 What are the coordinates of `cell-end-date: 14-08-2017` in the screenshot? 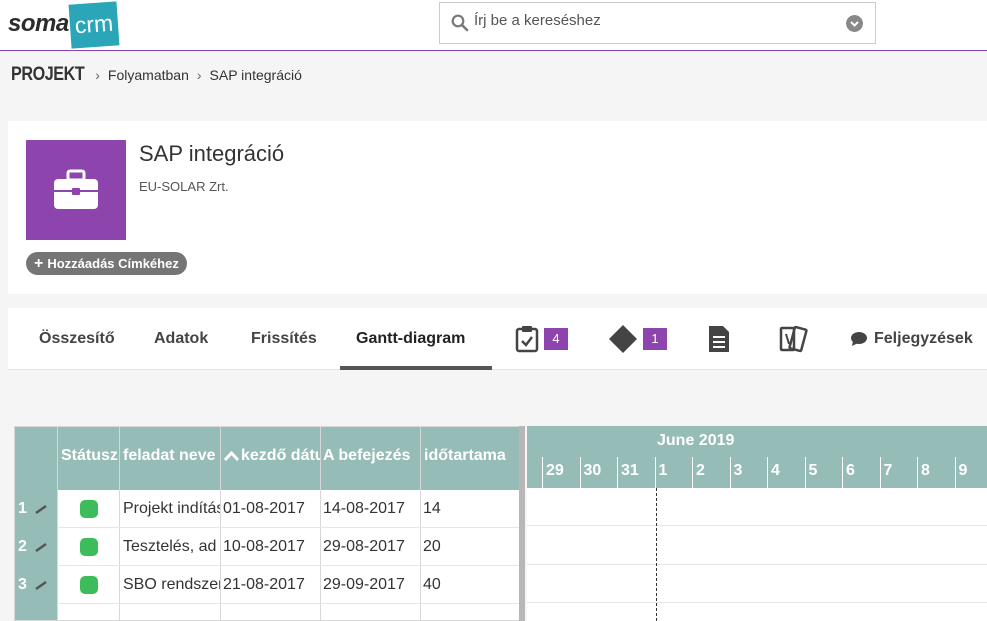 It's located at (364, 508).